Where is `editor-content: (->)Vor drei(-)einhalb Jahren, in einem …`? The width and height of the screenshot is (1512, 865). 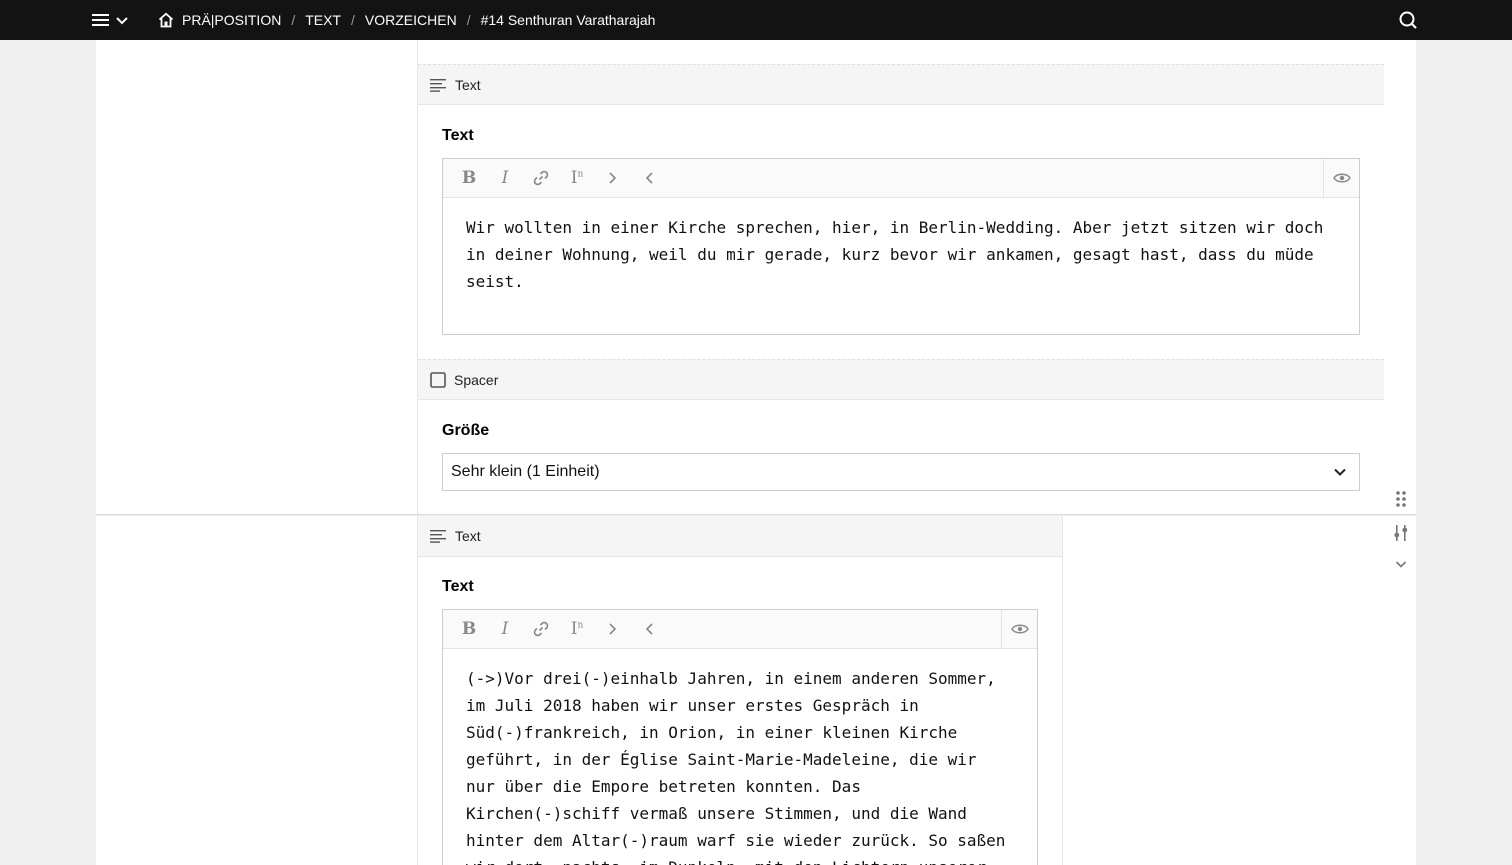 editor-content: (->)Vor drei(-)einhalb Jahren, in einem … is located at coordinates (740, 757).